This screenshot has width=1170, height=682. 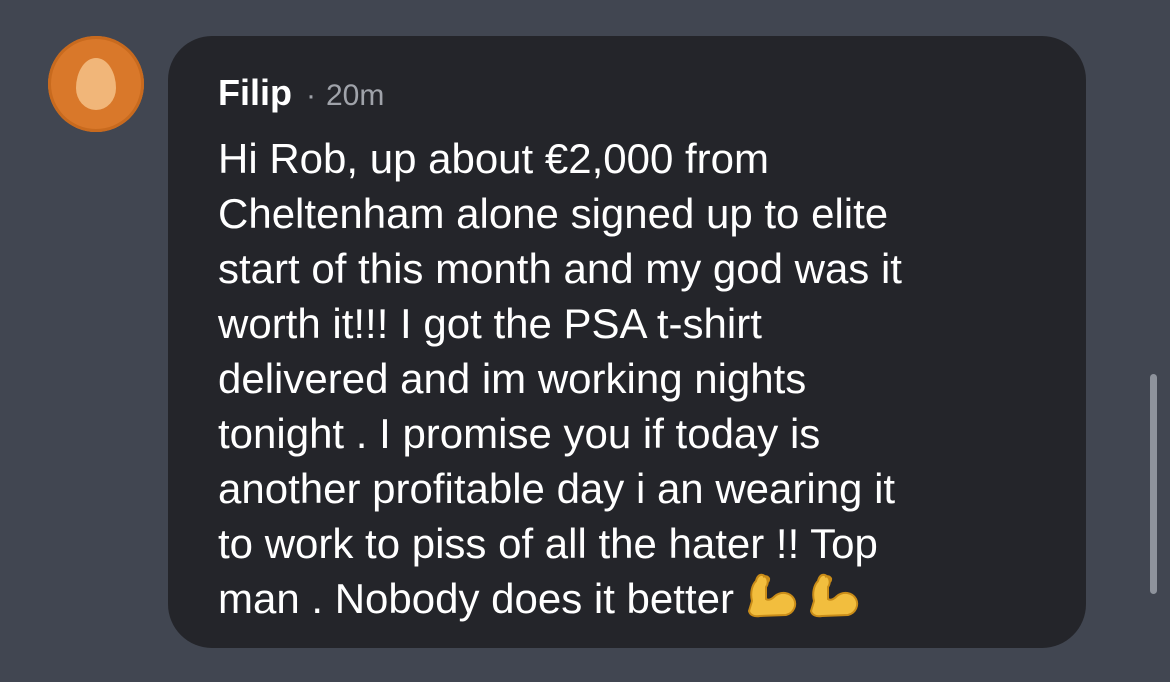 What do you see at coordinates (355, 95) in the screenshot?
I see `timestamp: 20m` at bounding box center [355, 95].